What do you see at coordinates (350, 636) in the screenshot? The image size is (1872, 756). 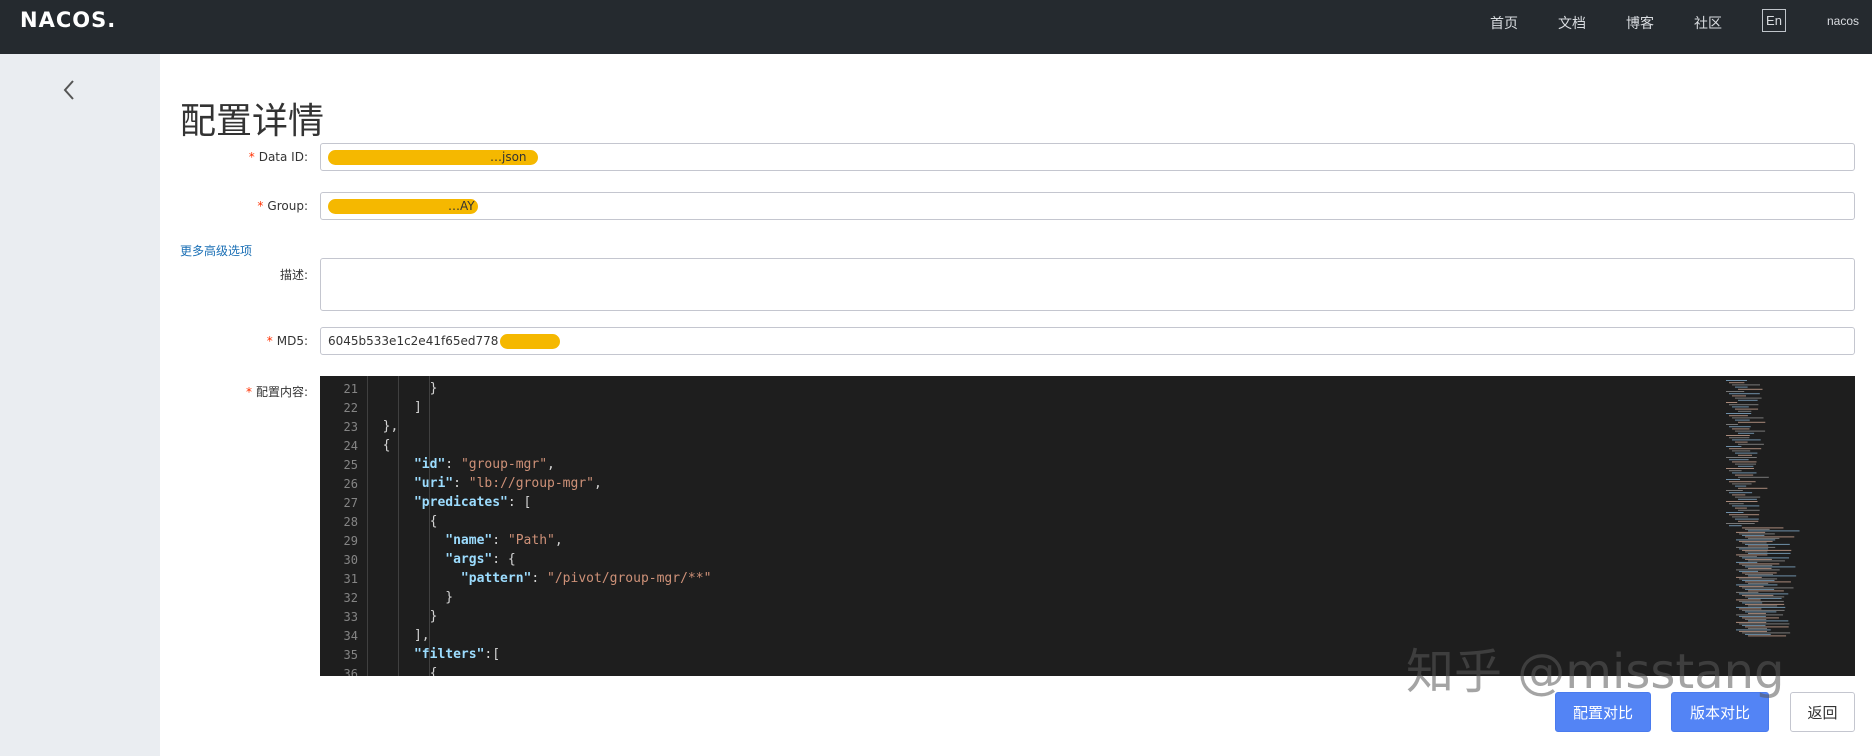 I see `line-number: 34` at bounding box center [350, 636].